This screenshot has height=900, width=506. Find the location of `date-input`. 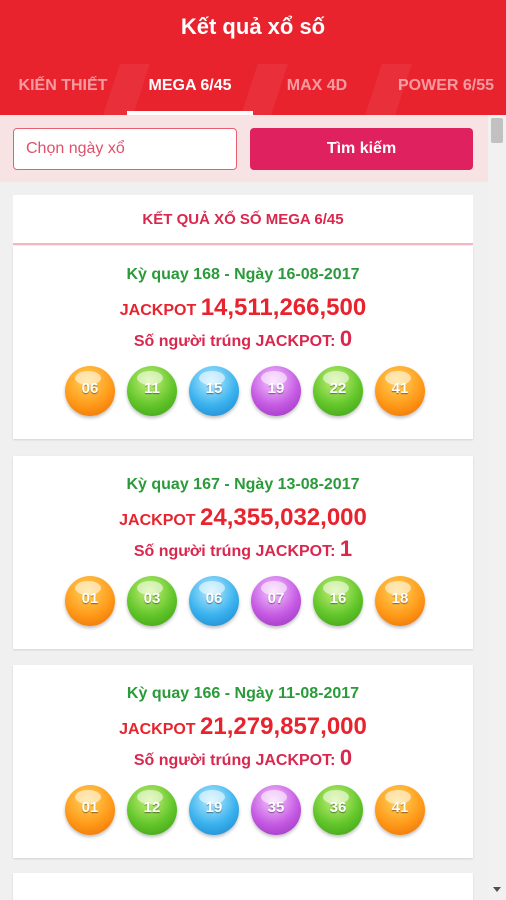

date-input is located at coordinates (125, 149).